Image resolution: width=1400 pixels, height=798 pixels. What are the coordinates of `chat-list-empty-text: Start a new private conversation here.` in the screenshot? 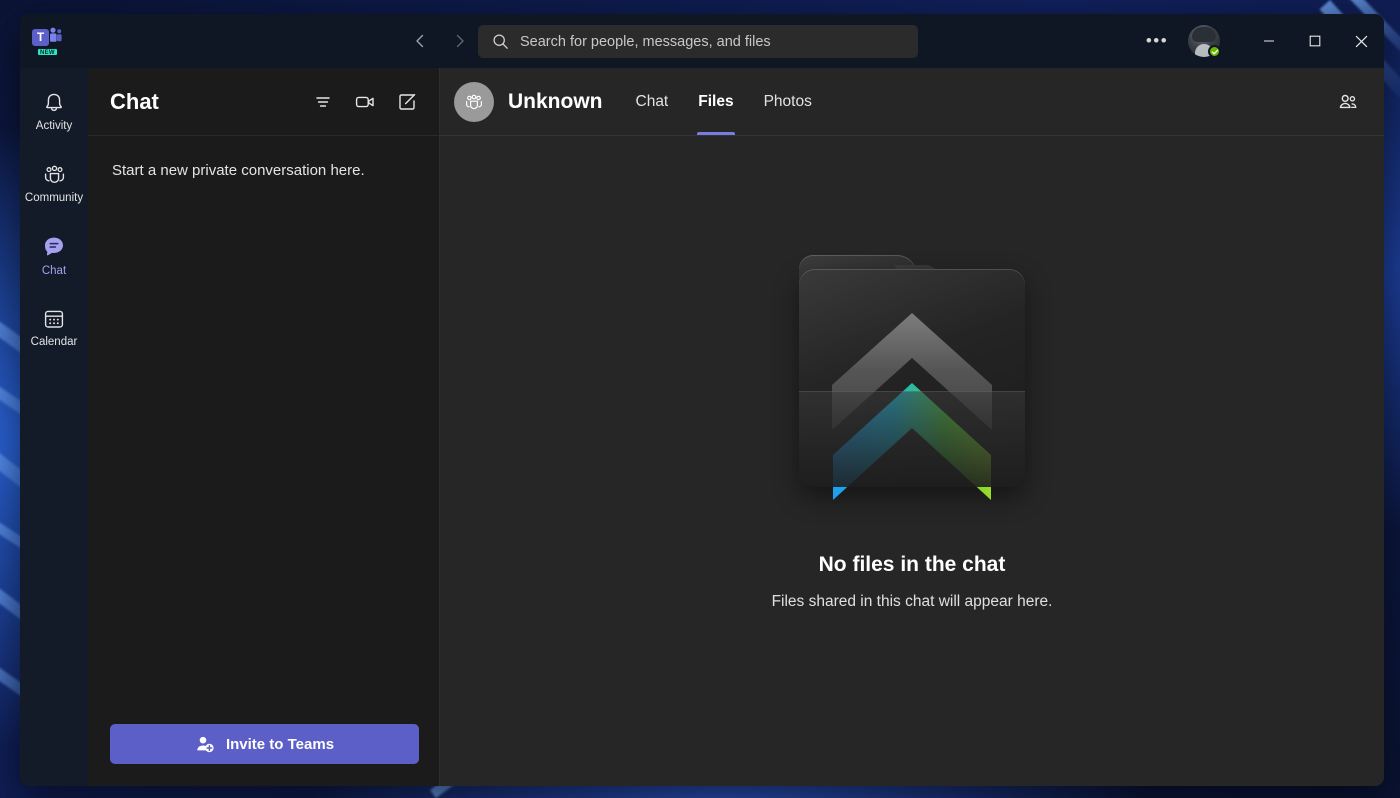 It's located at (238, 170).